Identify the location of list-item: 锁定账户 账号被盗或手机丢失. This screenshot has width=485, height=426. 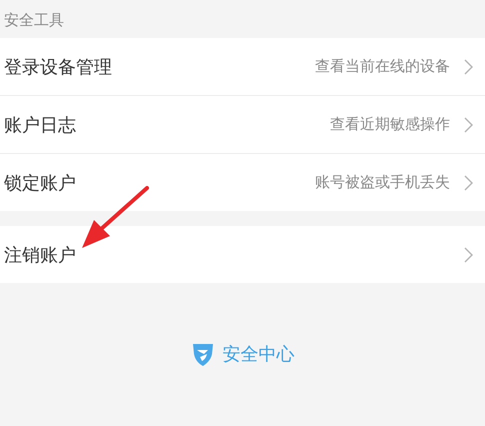
(242, 182).